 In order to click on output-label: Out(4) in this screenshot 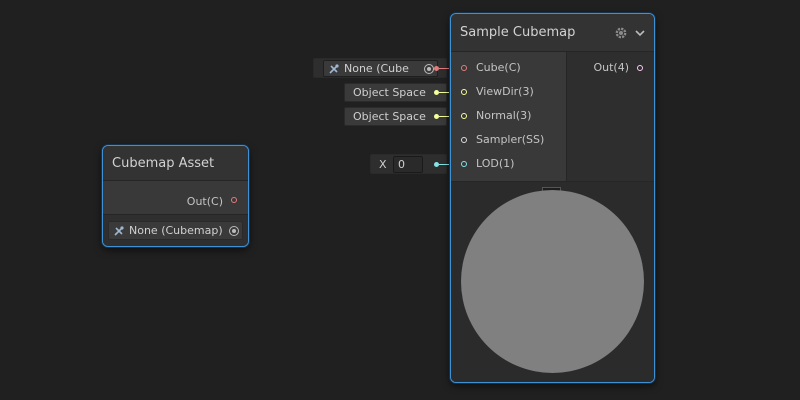, I will do `click(611, 67)`.